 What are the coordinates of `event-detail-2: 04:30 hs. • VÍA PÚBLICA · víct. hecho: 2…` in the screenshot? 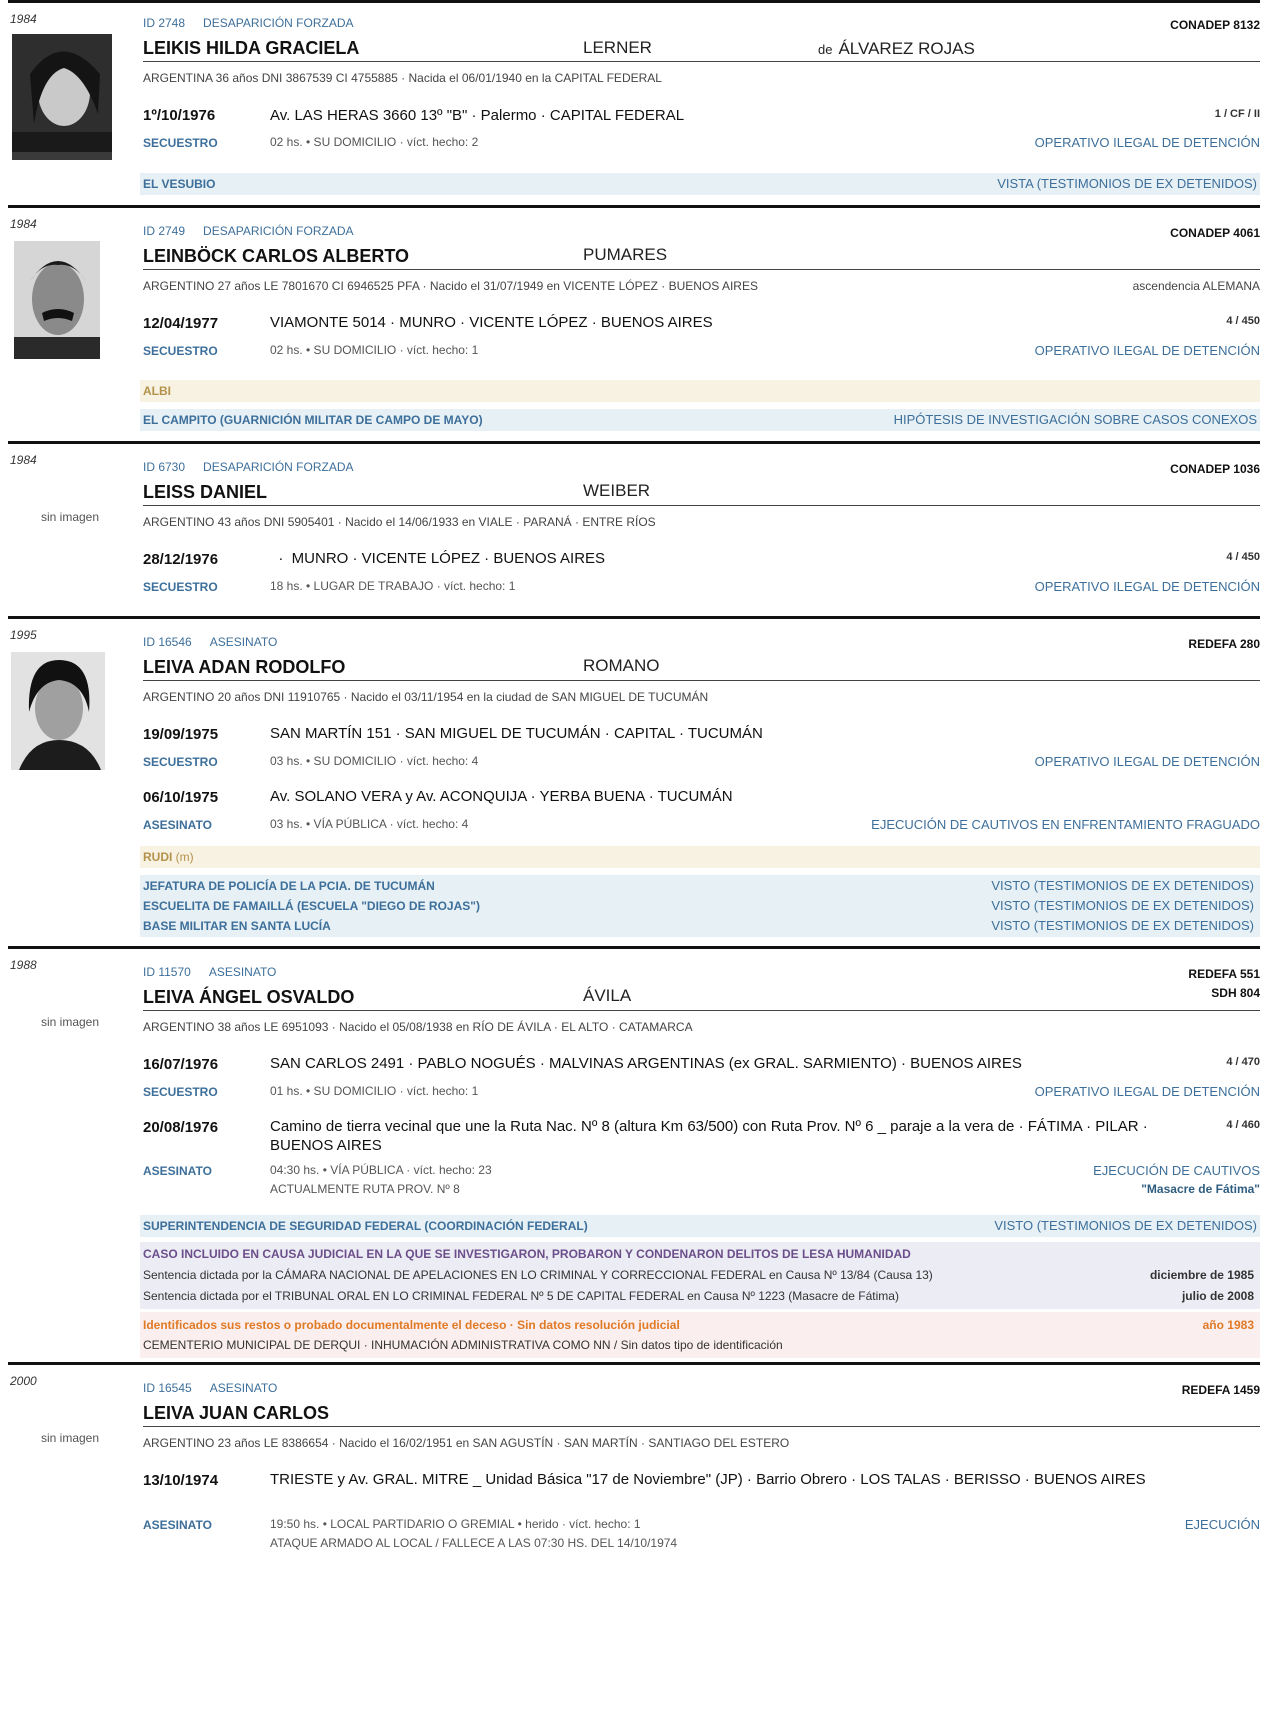 It's located at (381, 1179).